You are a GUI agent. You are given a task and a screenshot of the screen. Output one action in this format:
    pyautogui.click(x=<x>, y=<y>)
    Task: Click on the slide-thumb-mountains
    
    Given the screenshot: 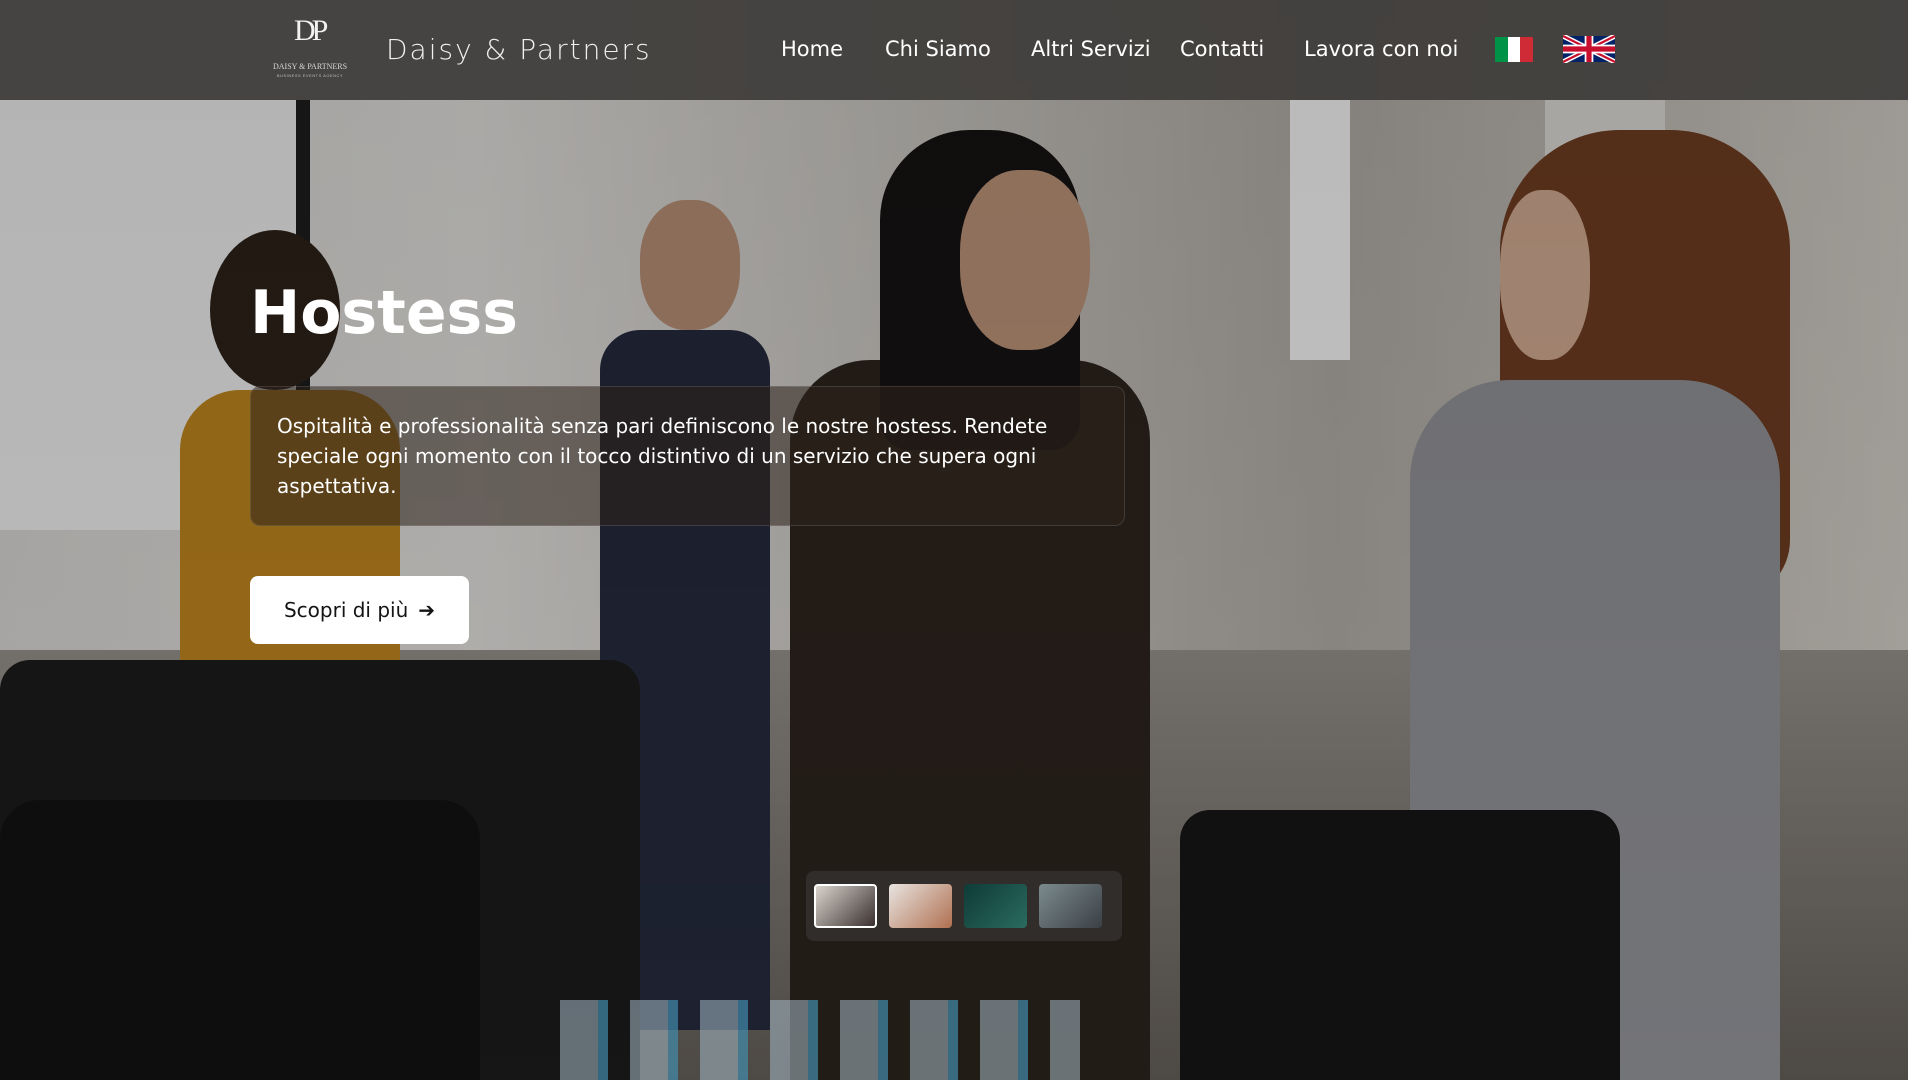 What is the action you would take?
    pyautogui.click(x=920, y=906)
    